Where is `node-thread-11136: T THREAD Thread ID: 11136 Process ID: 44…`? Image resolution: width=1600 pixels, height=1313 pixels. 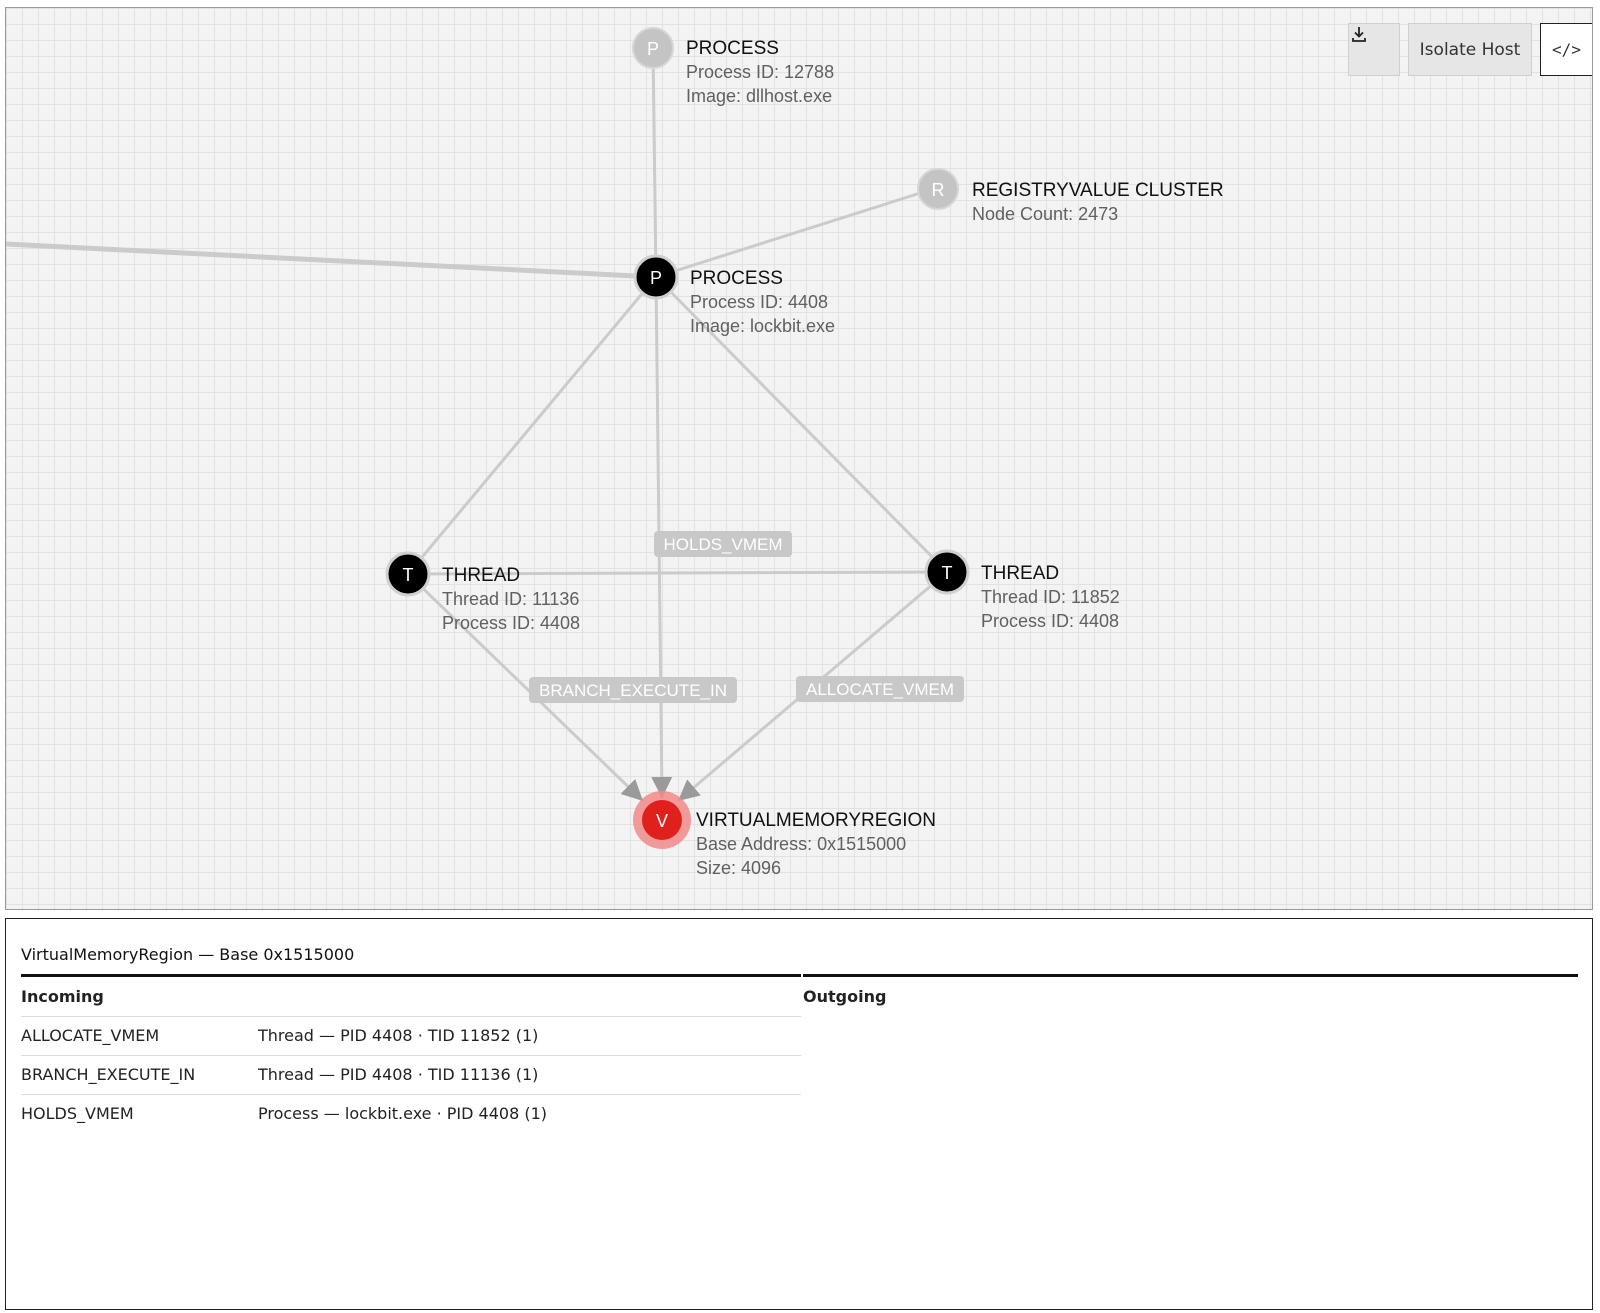
node-thread-11136: T THREAD Thread ID: 11136 Process ID: 44… is located at coordinates (482, 592).